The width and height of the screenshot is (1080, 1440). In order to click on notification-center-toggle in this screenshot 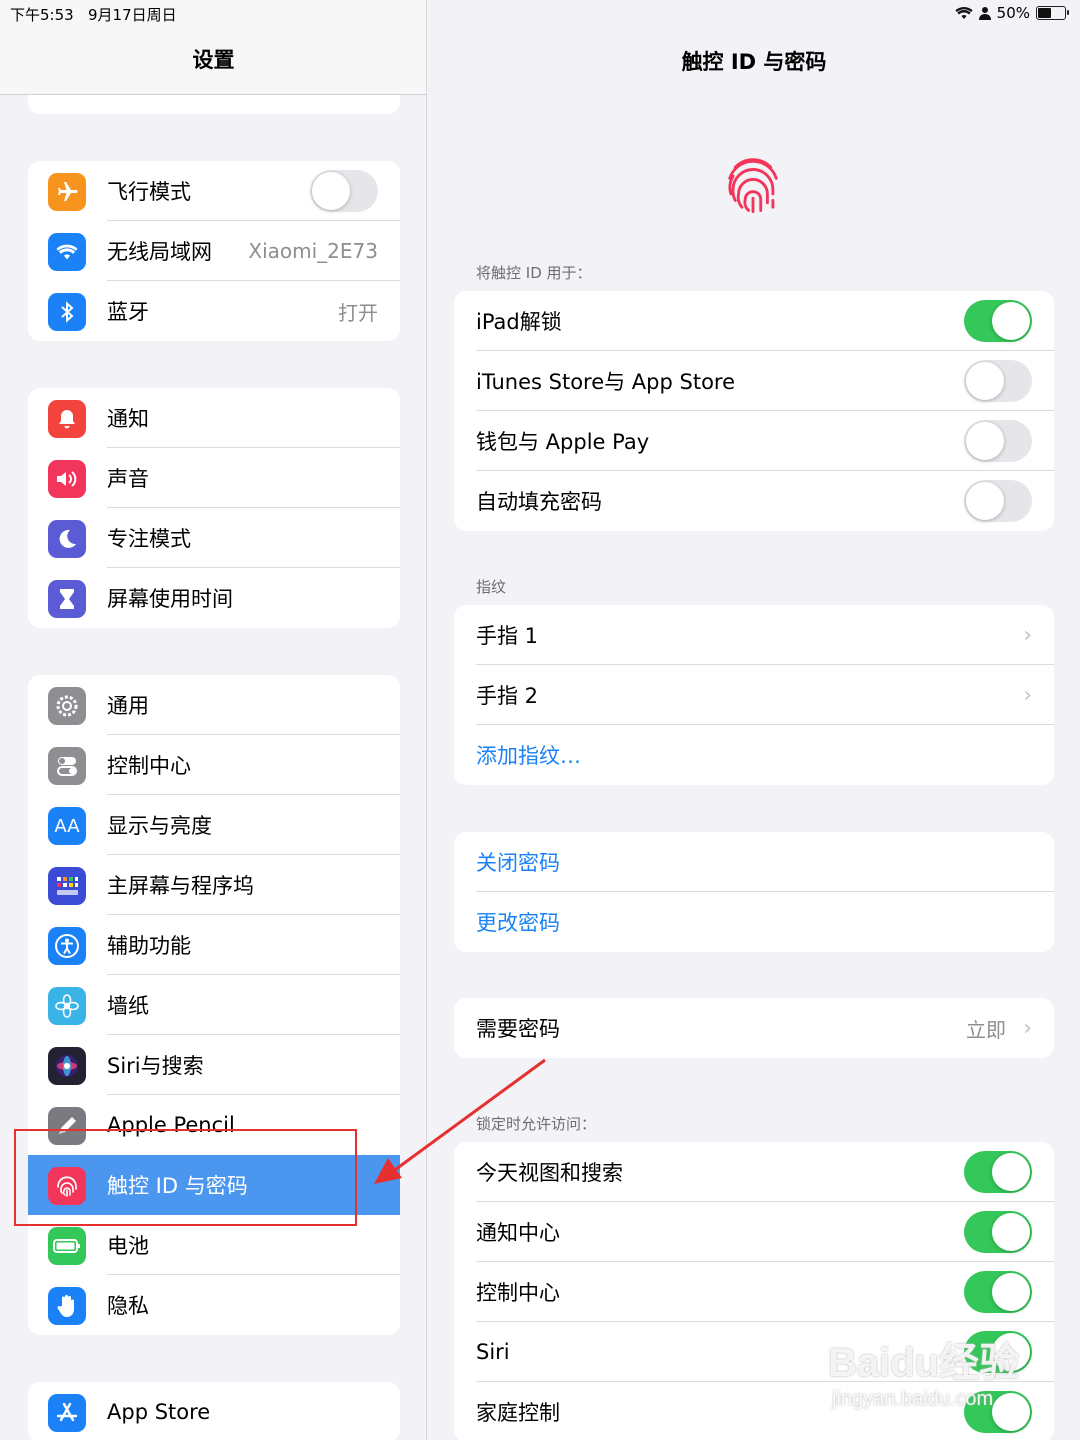, I will do `click(998, 1232)`.